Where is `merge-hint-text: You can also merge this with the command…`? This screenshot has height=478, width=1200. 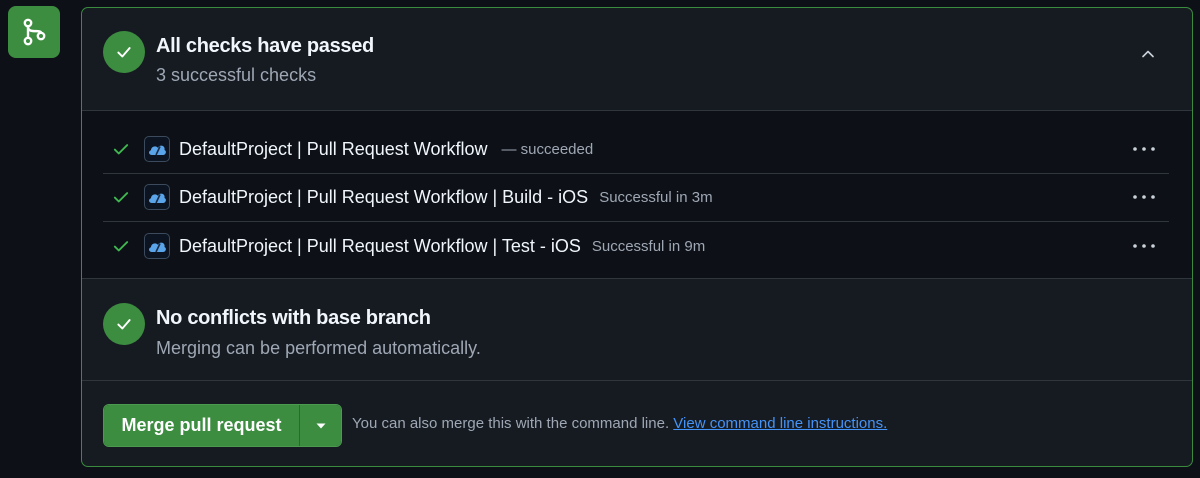 merge-hint-text: You can also merge this with the command… is located at coordinates (511, 423).